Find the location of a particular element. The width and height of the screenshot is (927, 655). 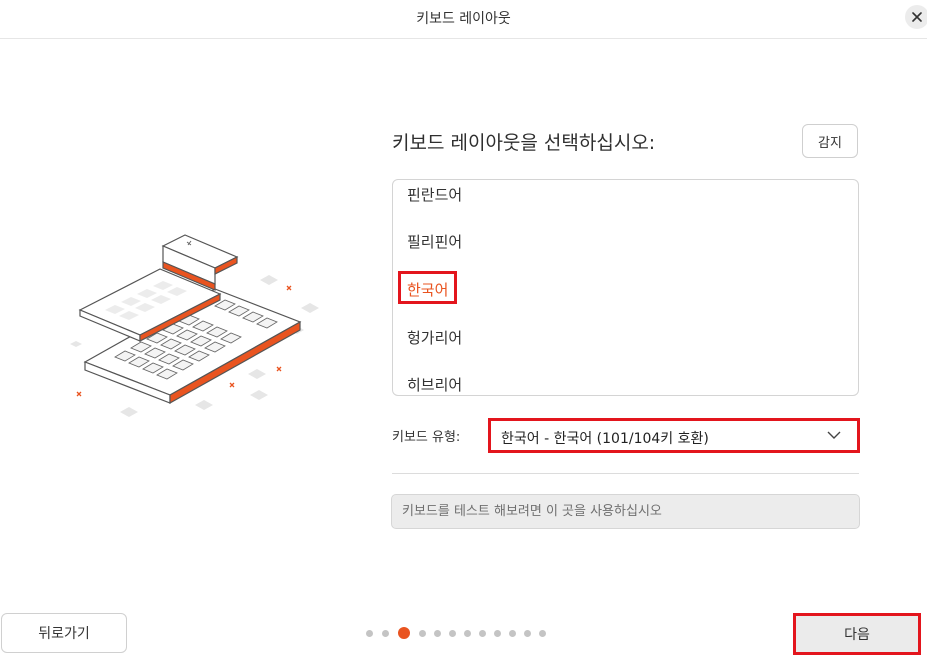

keyboard-type-select: 한국어 - 한국어 (101/104키 호환) is located at coordinates (674, 435).